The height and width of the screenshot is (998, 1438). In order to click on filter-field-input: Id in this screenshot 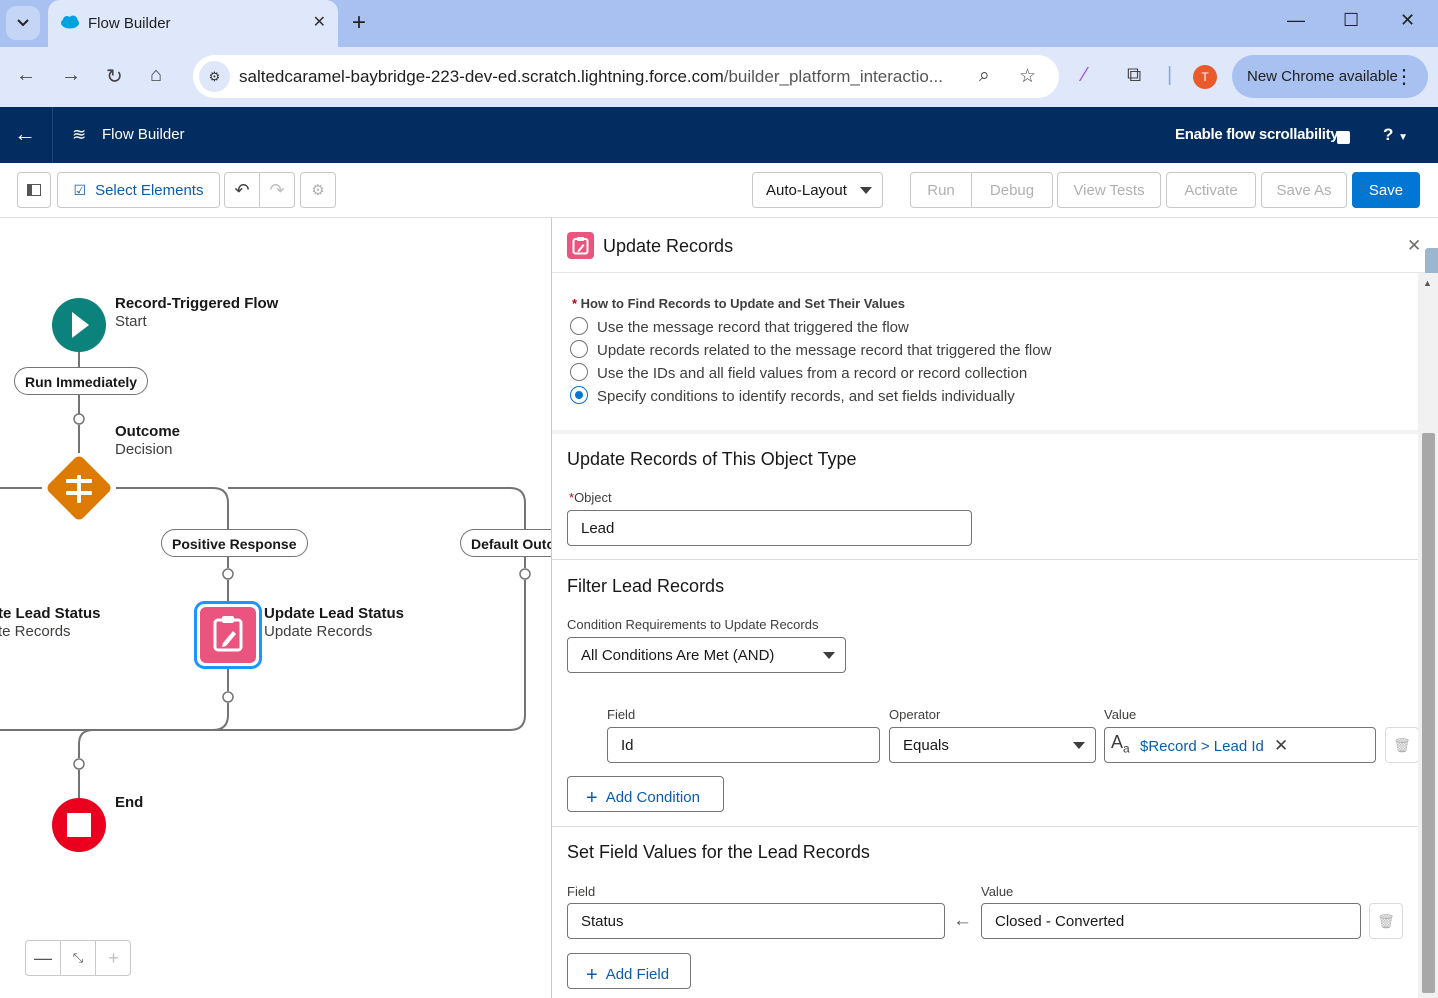, I will do `click(743, 745)`.